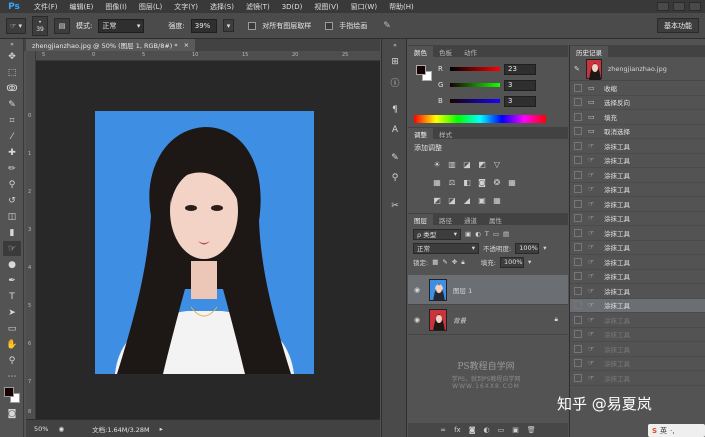 The height and width of the screenshot is (437, 705). I want to click on tab-actions: 动作, so click(470, 51).